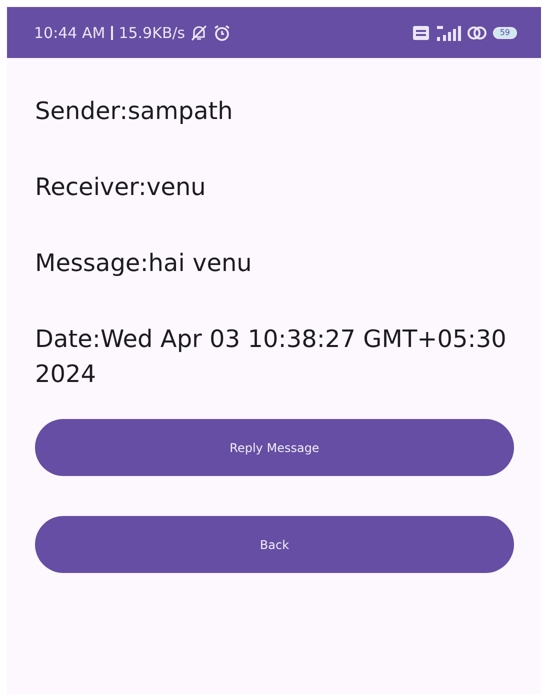 The image size is (548, 694). Describe the element at coordinates (271, 357) in the screenshot. I see `detail-text: Date:Wed Apr 03 10:38:27 GMT+05:30 2024` at that location.